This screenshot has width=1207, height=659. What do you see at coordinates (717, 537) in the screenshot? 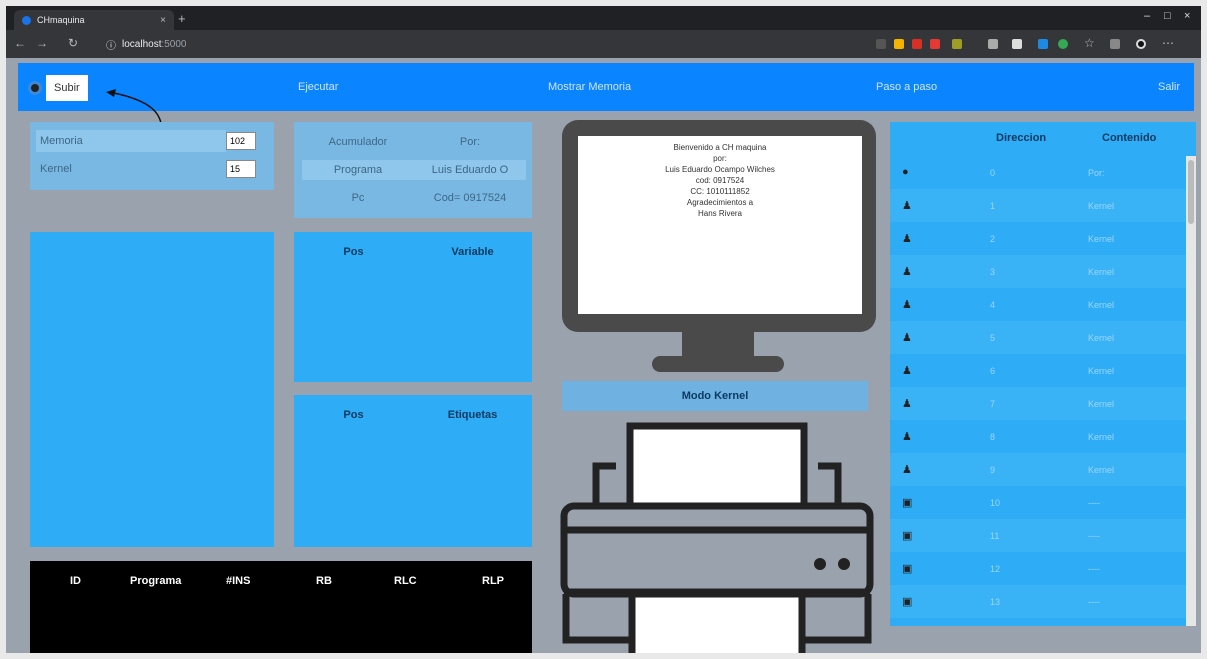
I see `printer-icon` at bounding box center [717, 537].